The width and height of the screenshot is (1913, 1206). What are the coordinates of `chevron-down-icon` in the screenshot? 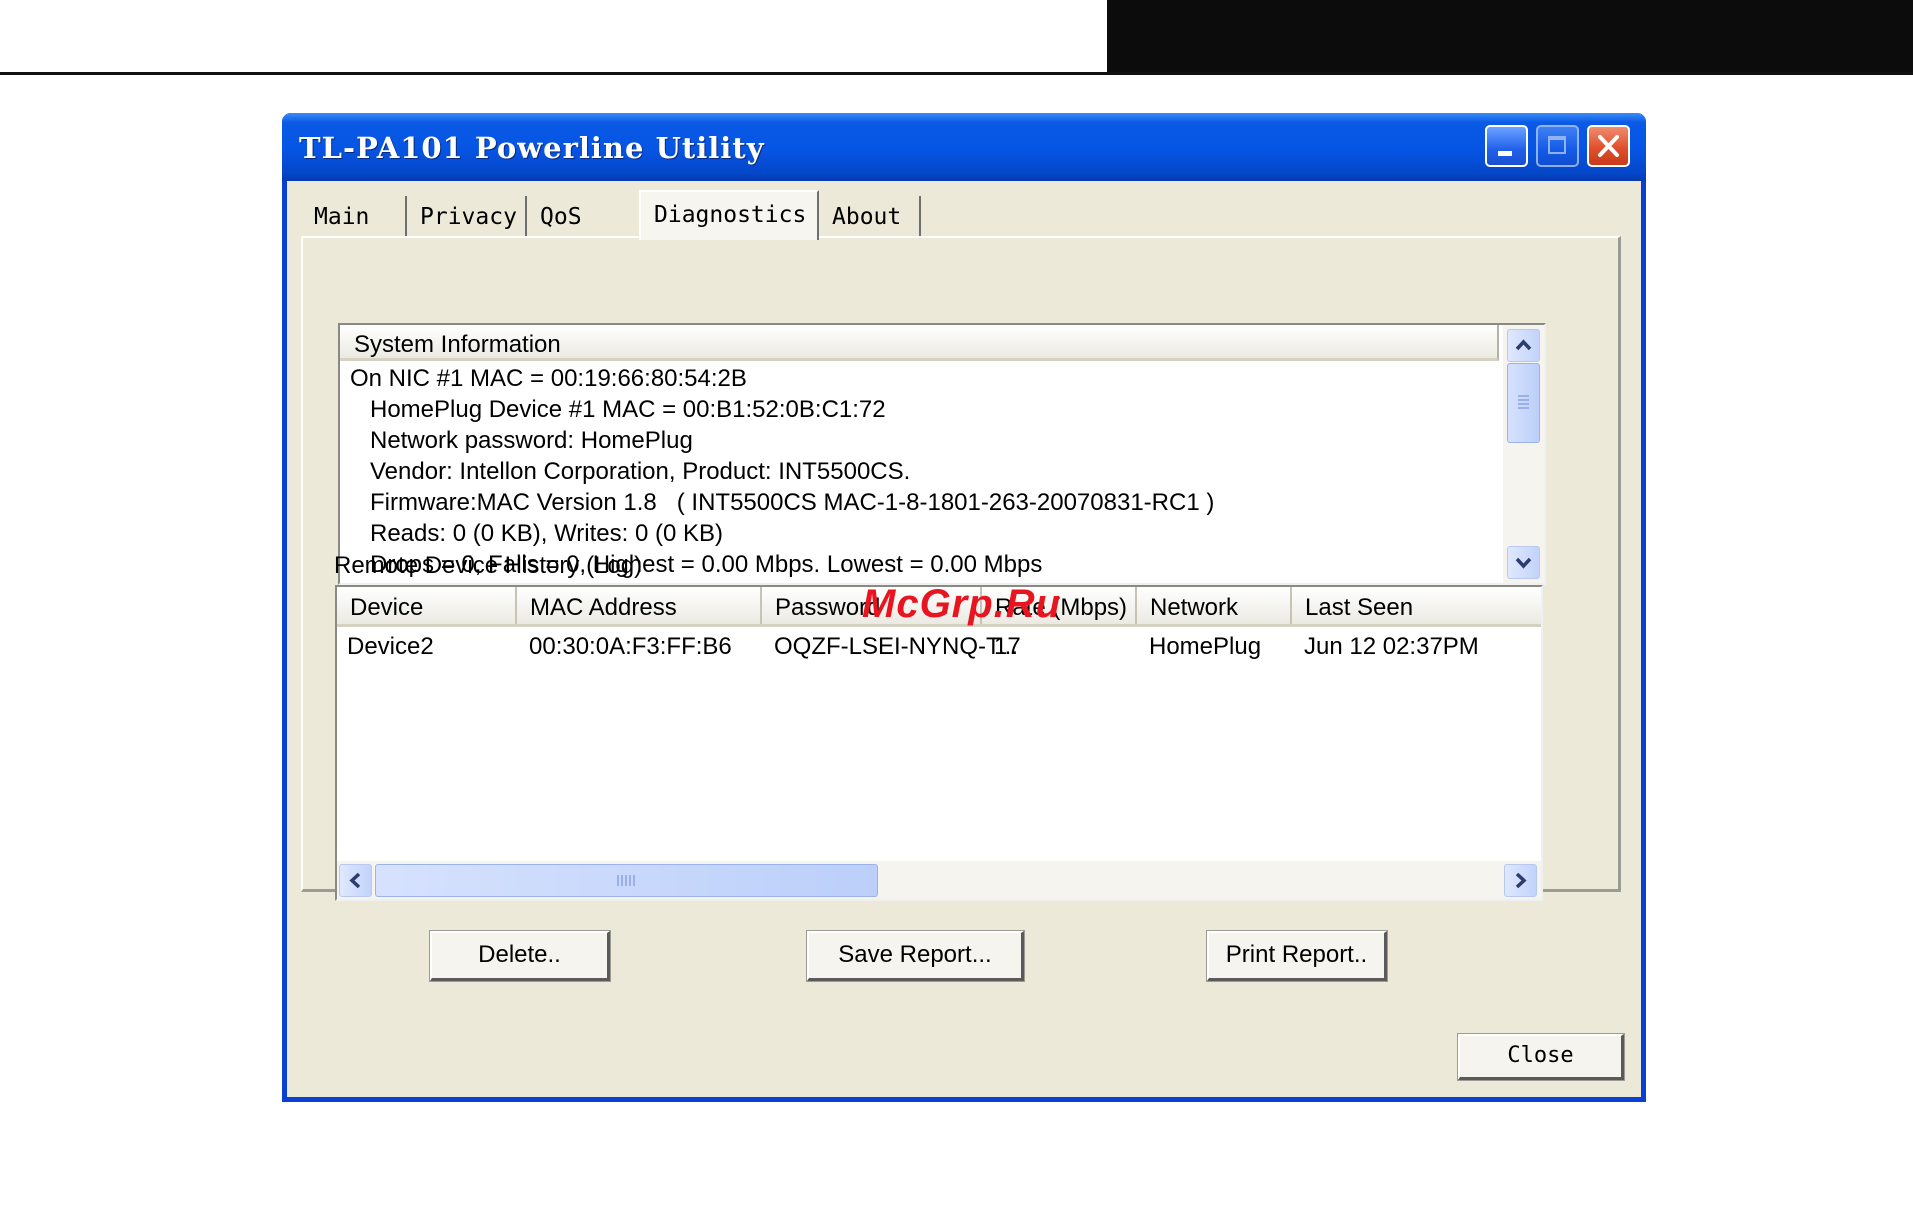 It's located at (1523, 563).